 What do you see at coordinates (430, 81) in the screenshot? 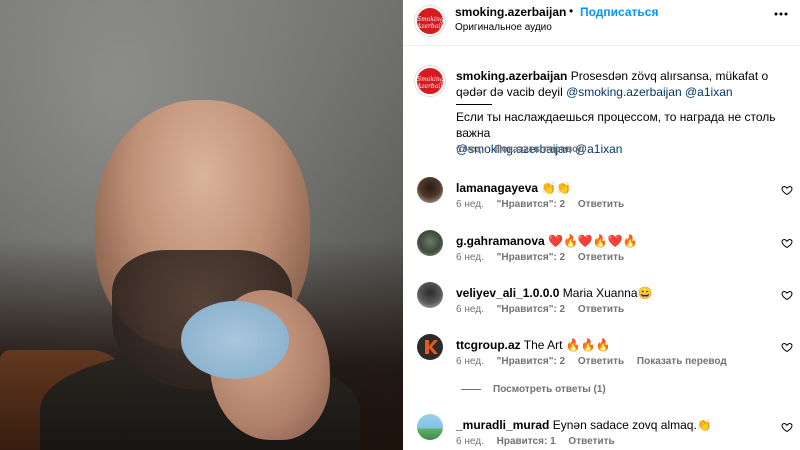
I see `caption-avatar: SmokingAzerbaijan` at bounding box center [430, 81].